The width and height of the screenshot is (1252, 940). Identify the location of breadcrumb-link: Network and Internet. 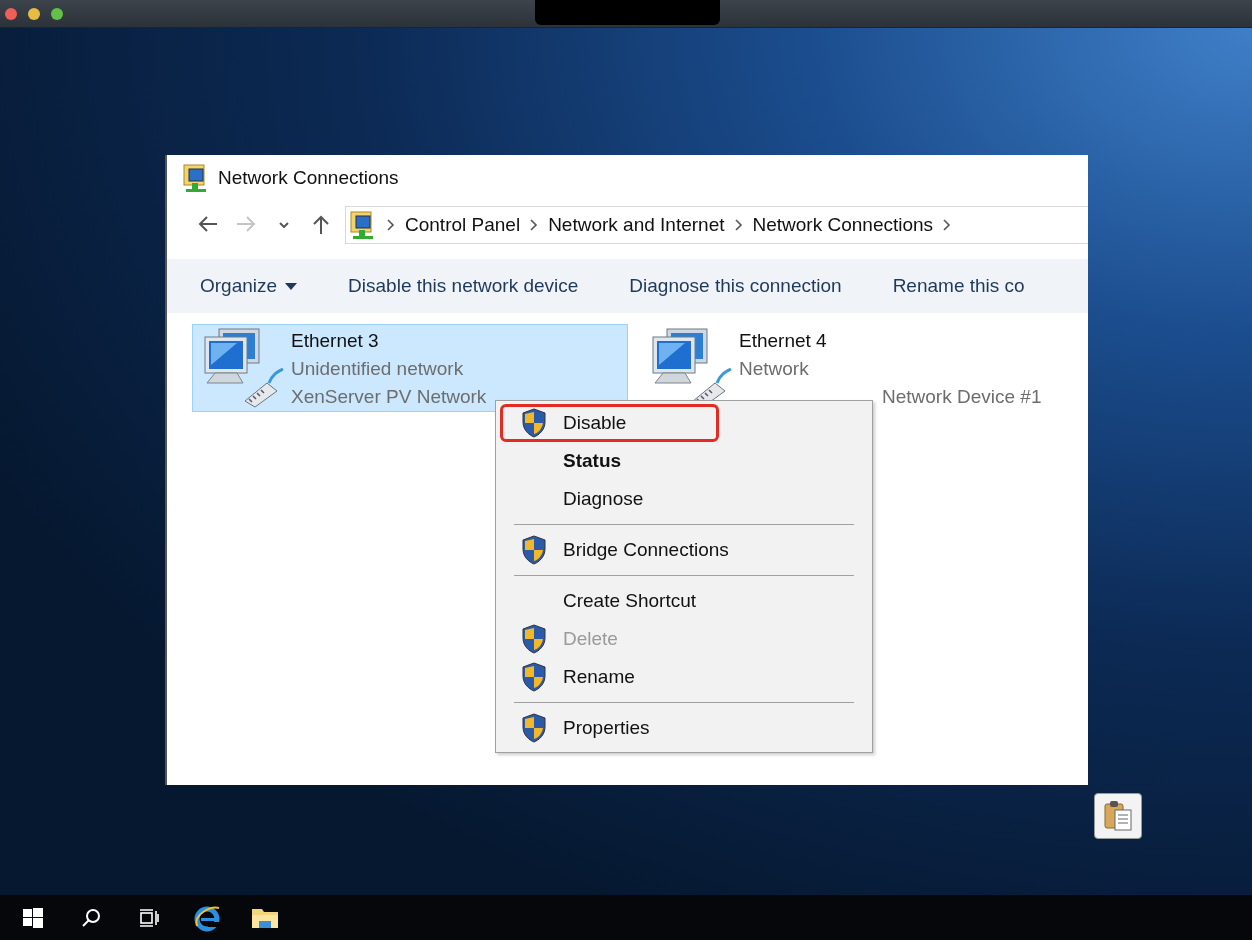
(636, 225).